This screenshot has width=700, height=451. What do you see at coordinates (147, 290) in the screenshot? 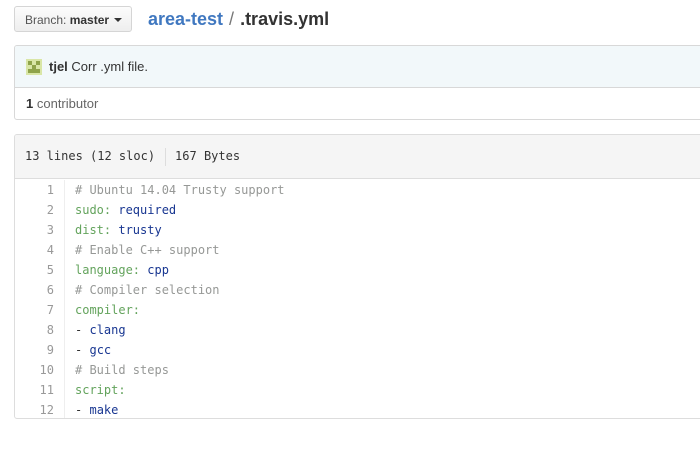
I see `code-token: # Compiler selection` at bounding box center [147, 290].